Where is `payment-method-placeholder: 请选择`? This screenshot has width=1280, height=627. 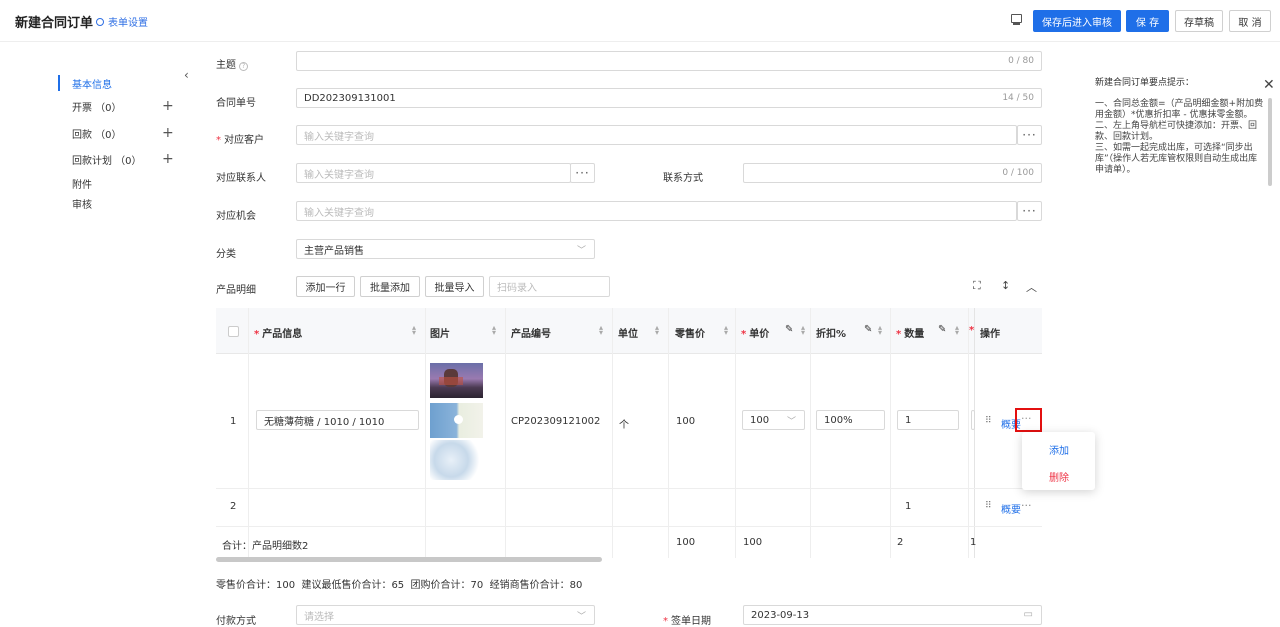 payment-method-placeholder: 请选择 is located at coordinates (319, 617).